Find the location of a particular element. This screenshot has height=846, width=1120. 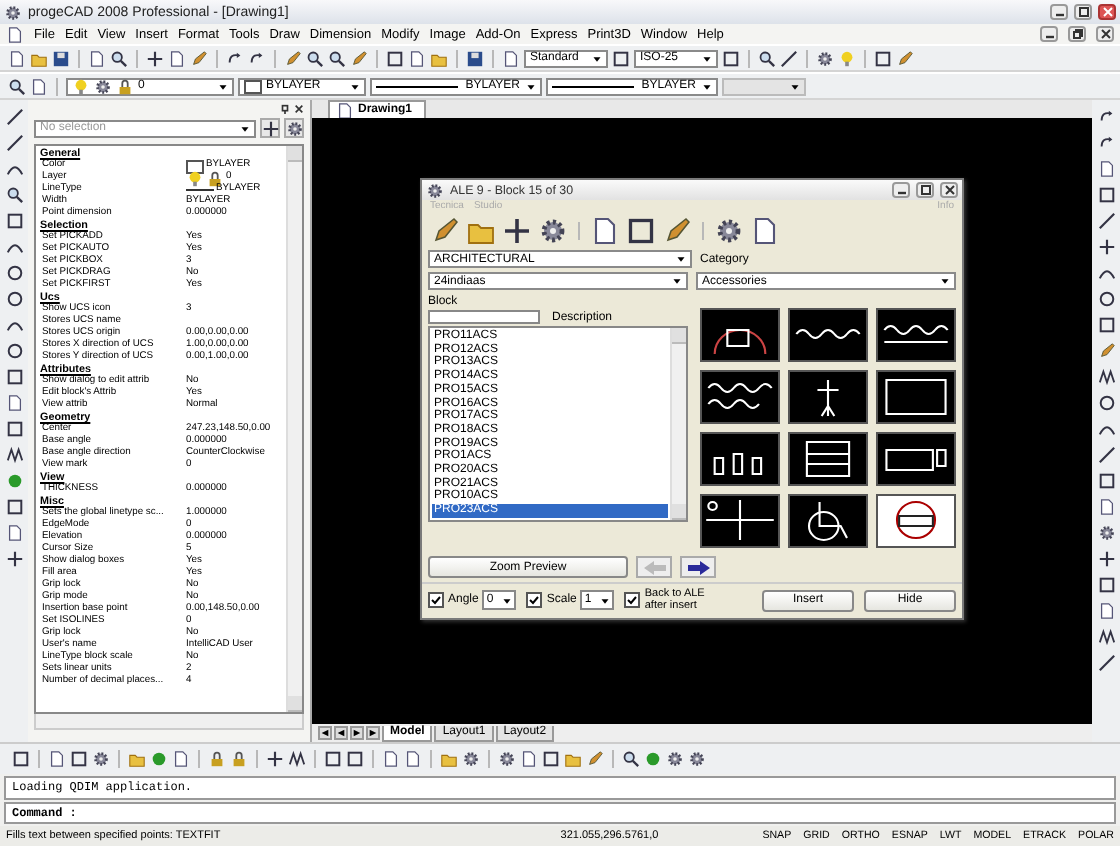

block-field is located at coordinates (484, 317).